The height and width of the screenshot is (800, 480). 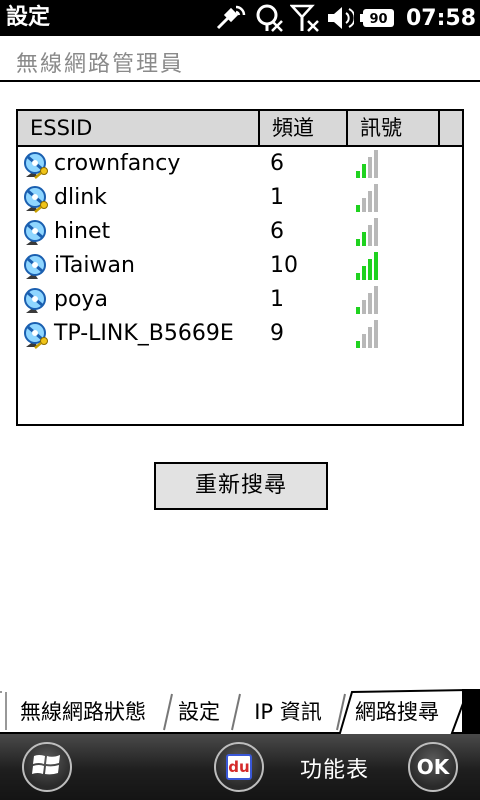 I want to click on ok-button: OK, so click(x=433, y=767).